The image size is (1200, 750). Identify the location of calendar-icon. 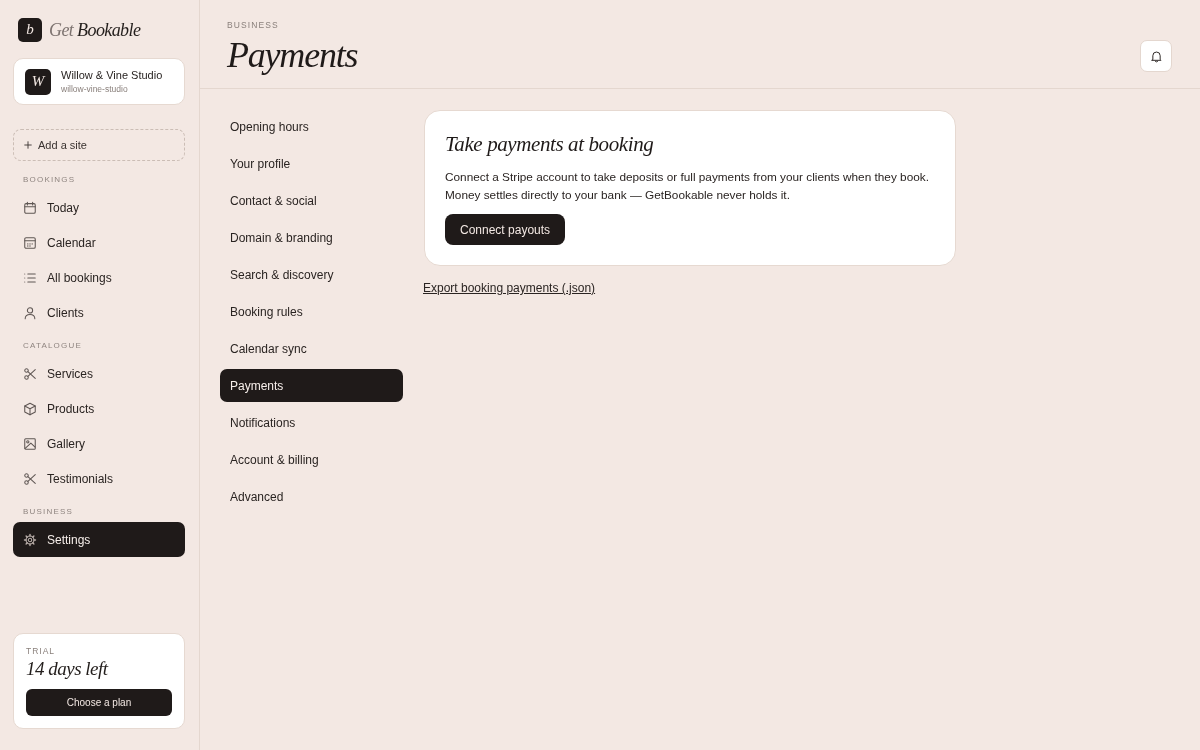
(30, 207).